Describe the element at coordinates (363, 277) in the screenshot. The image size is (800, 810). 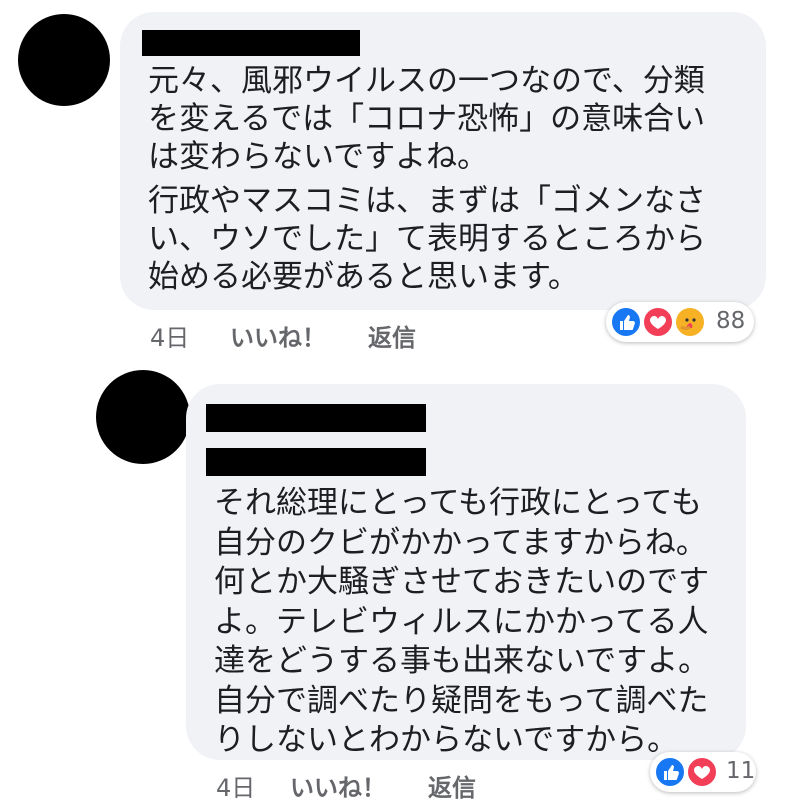
I see `comment-line: 始める必要があると思います。` at that location.